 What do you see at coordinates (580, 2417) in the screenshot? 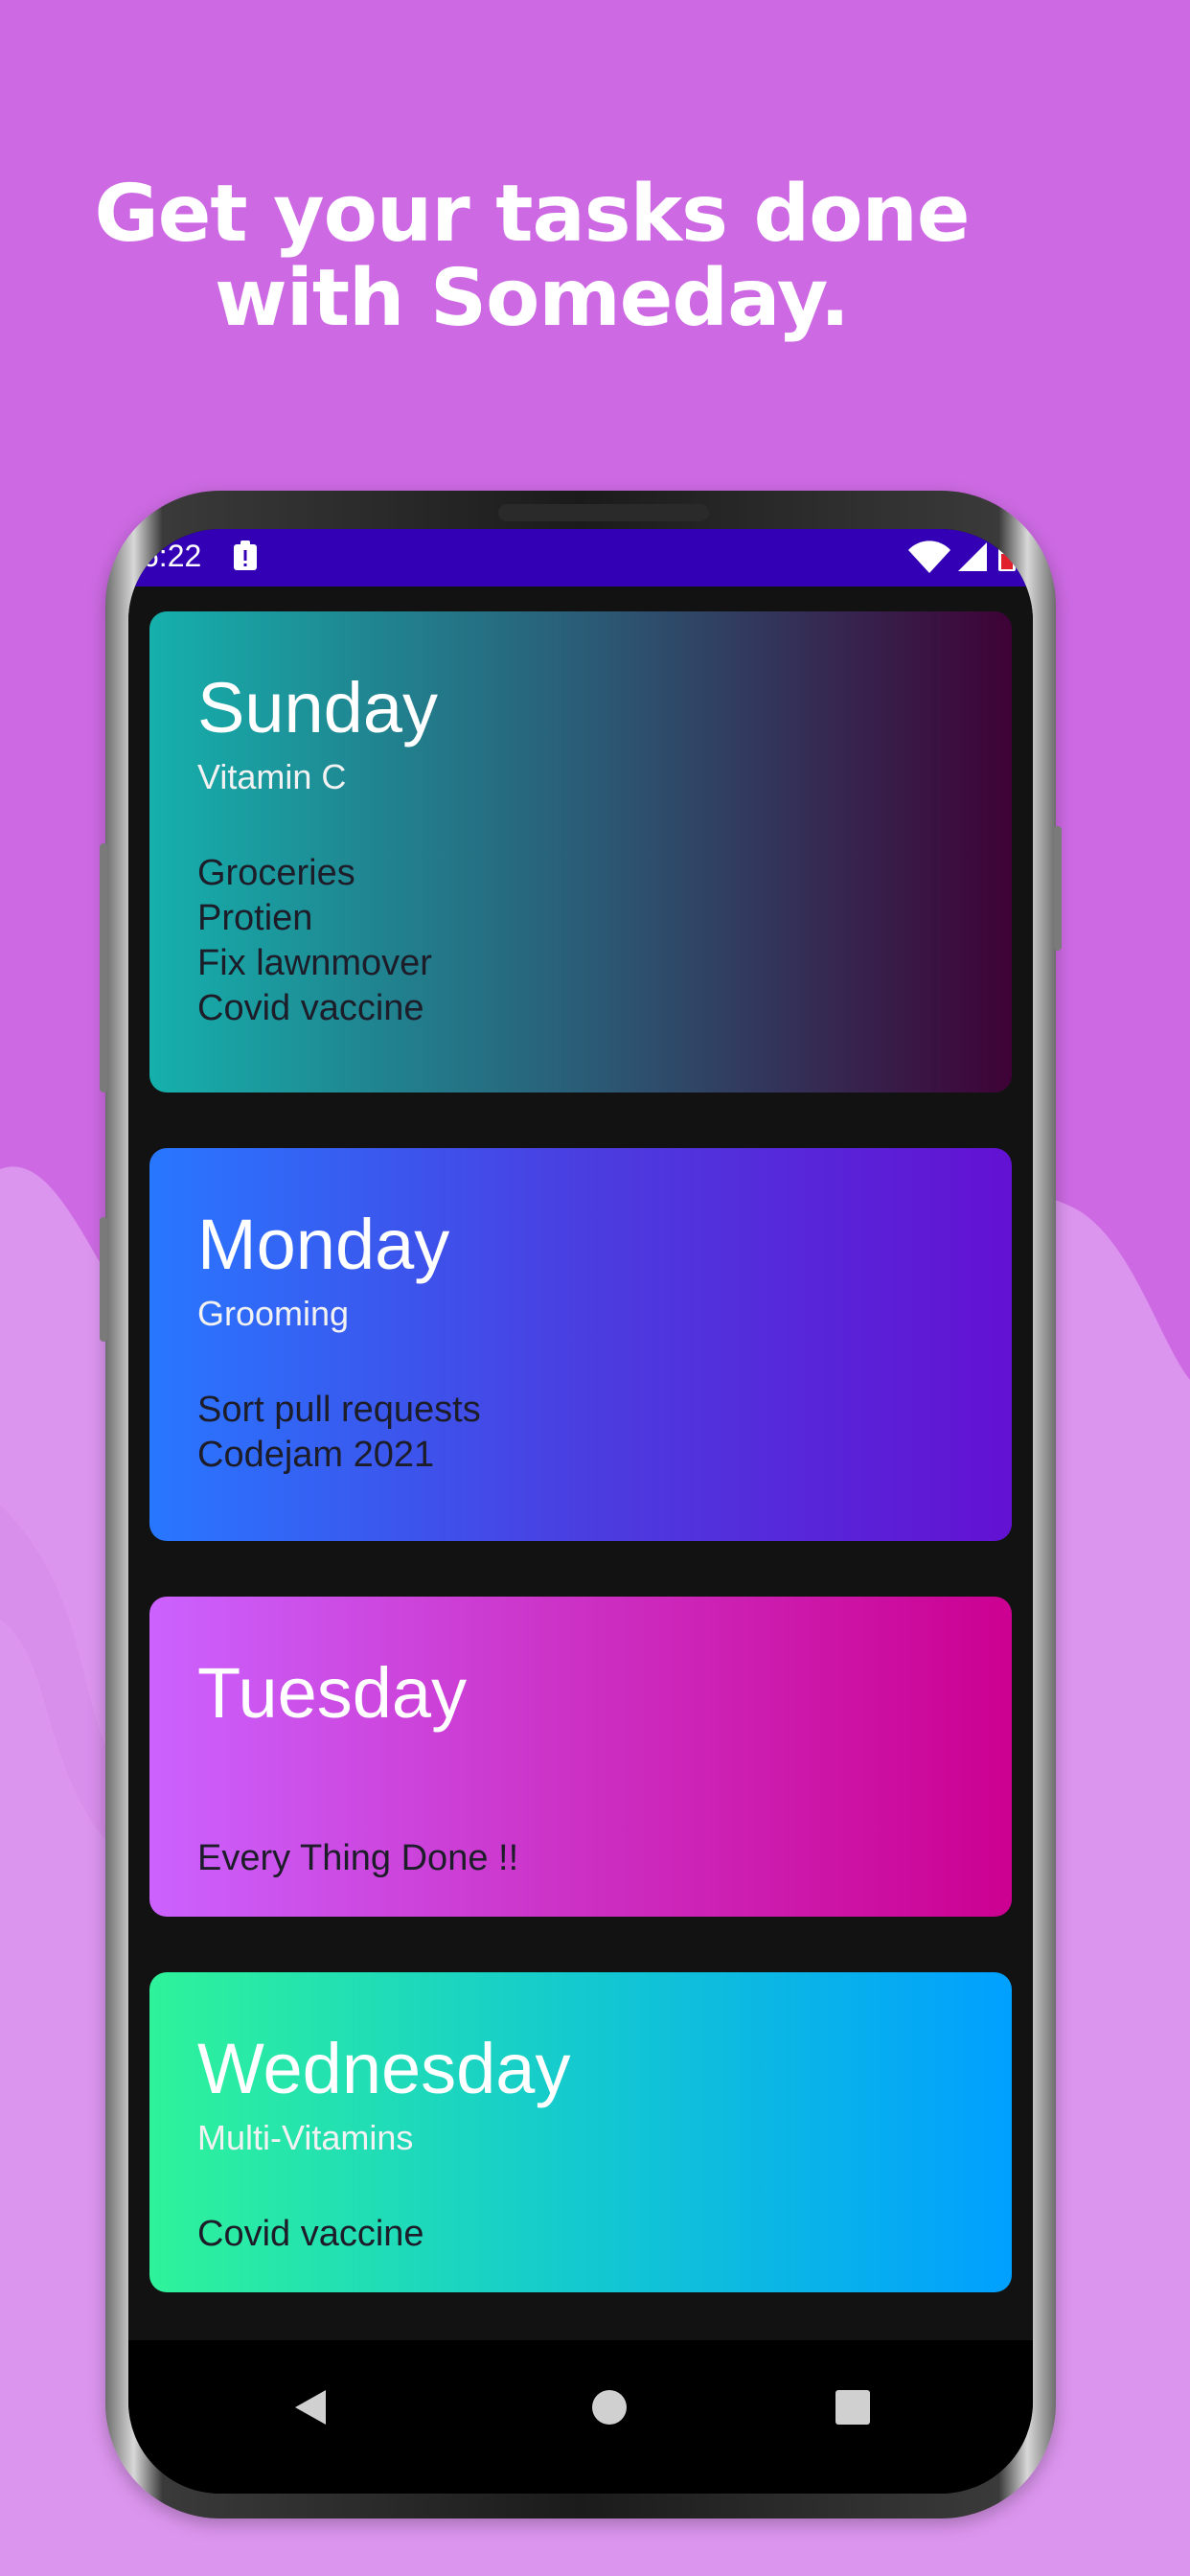
I see `navigation-bar` at bounding box center [580, 2417].